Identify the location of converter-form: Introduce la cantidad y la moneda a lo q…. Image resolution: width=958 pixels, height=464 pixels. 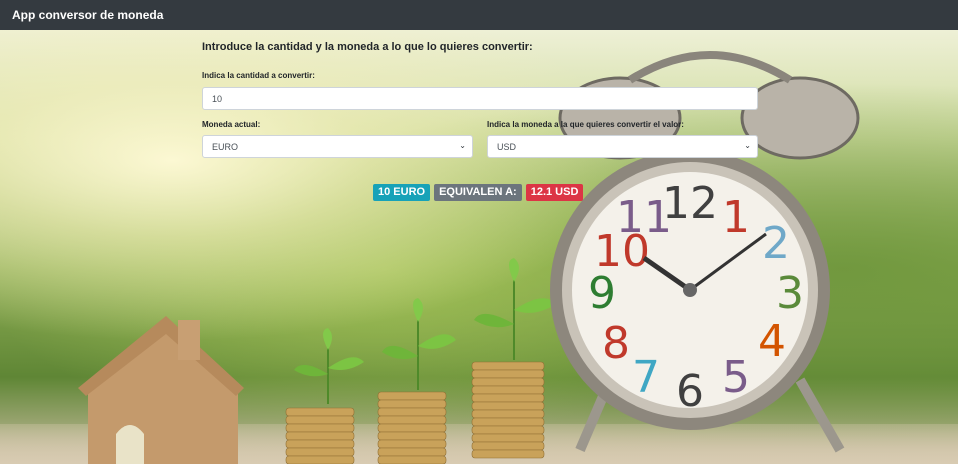
(480, 99).